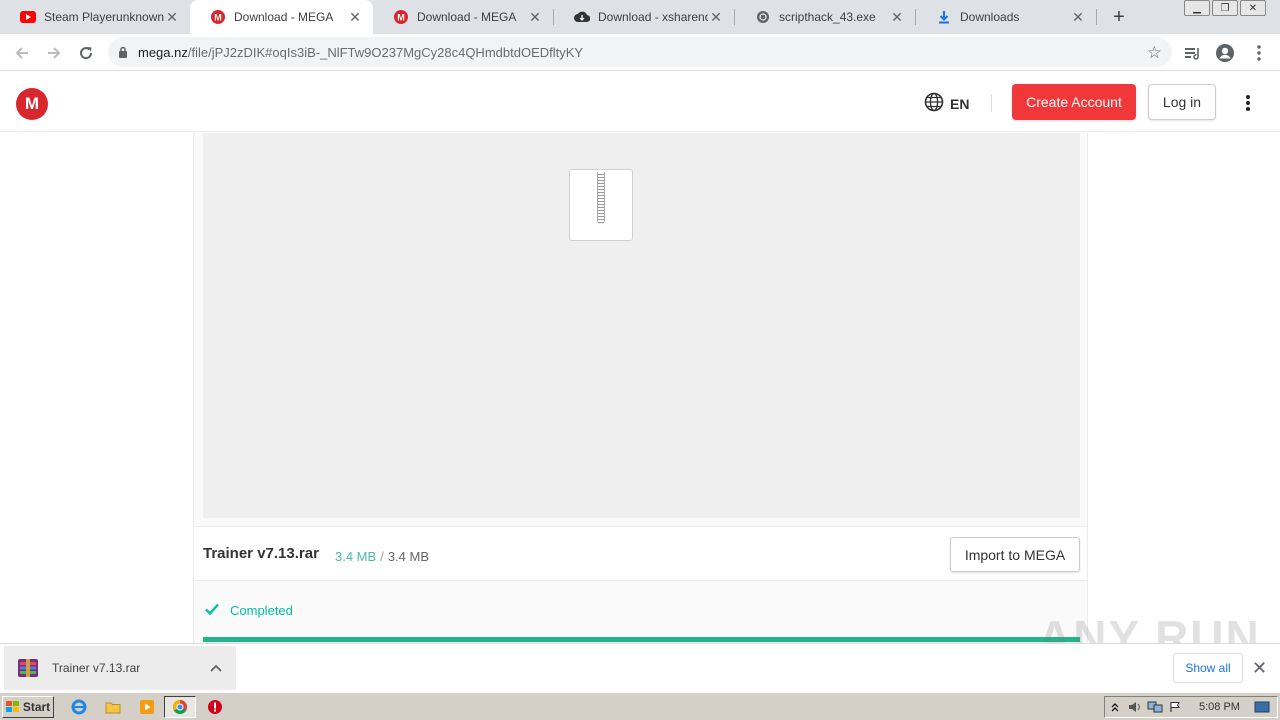 The image size is (1280, 720). I want to click on new-tab-button: +, so click(1119, 17).